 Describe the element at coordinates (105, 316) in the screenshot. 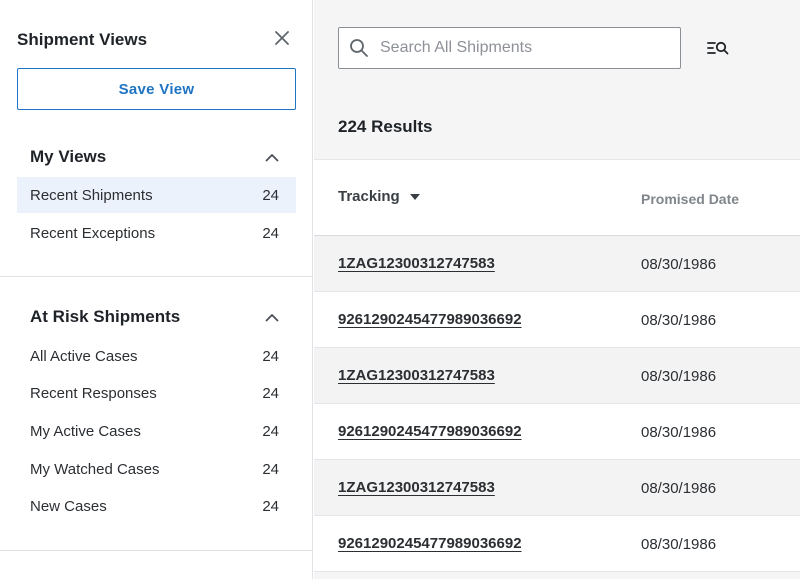

I see `at-risk-title: At Risk Shipments` at that location.